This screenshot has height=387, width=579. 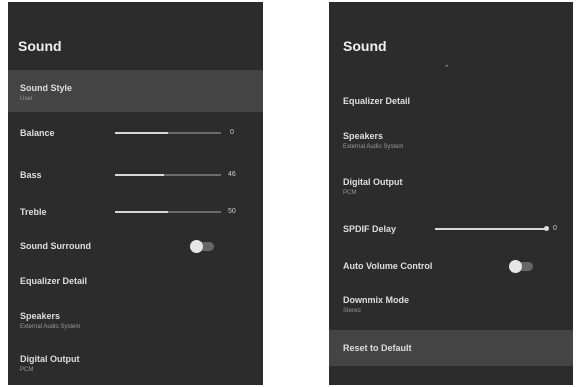 I want to click on spdif-delay-label: SPDIF Delay, so click(x=370, y=229).